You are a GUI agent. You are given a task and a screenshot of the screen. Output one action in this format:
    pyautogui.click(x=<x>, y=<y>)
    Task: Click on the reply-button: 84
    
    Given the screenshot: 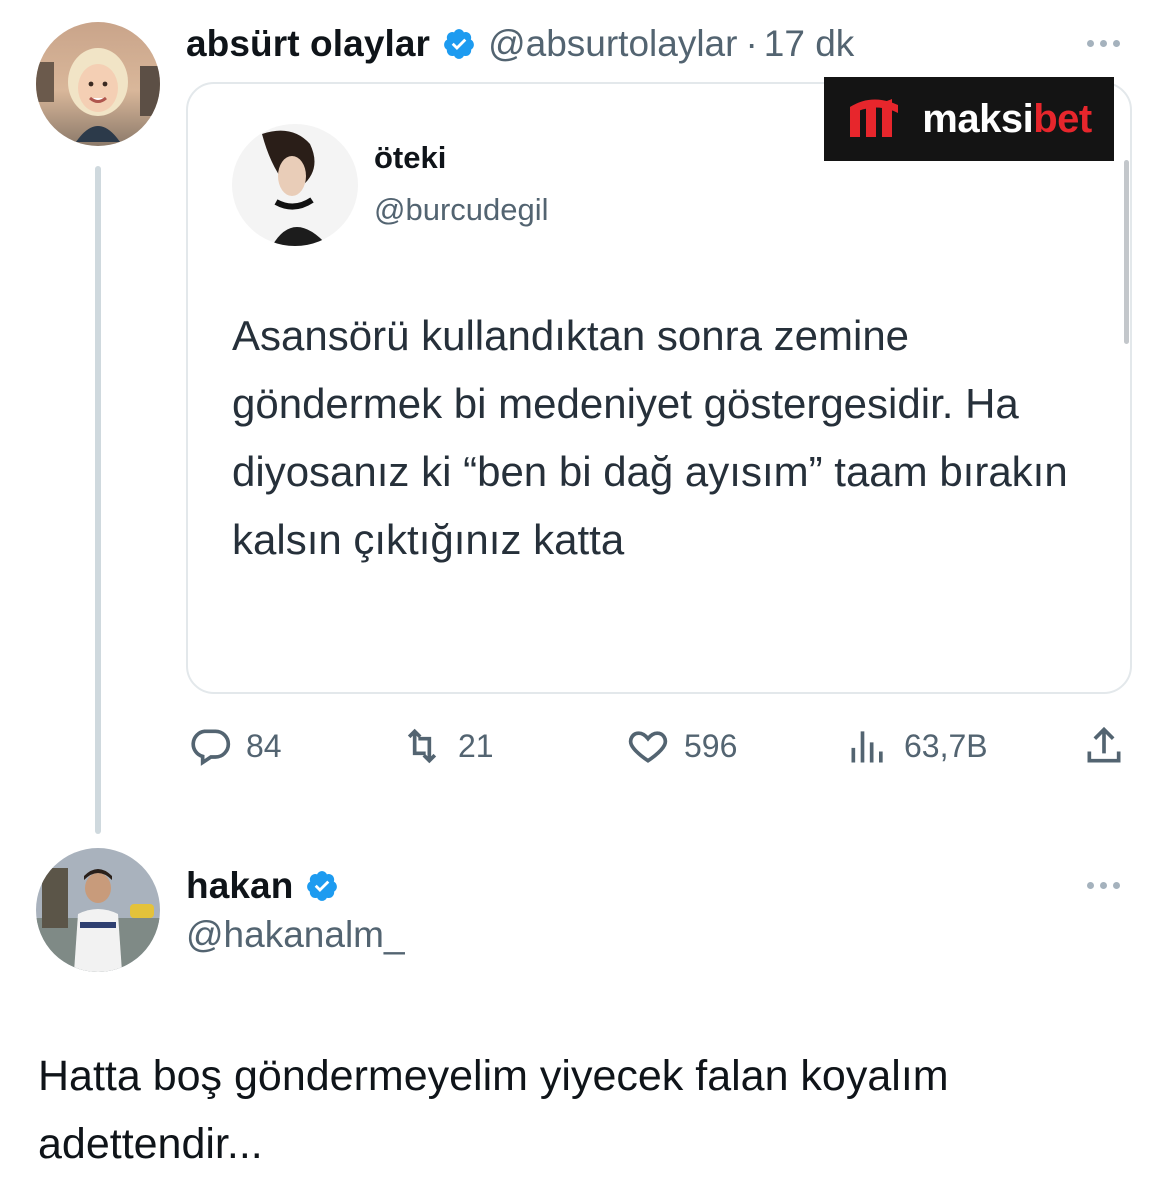 What is the action you would take?
    pyautogui.click(x=235, y=746)
    